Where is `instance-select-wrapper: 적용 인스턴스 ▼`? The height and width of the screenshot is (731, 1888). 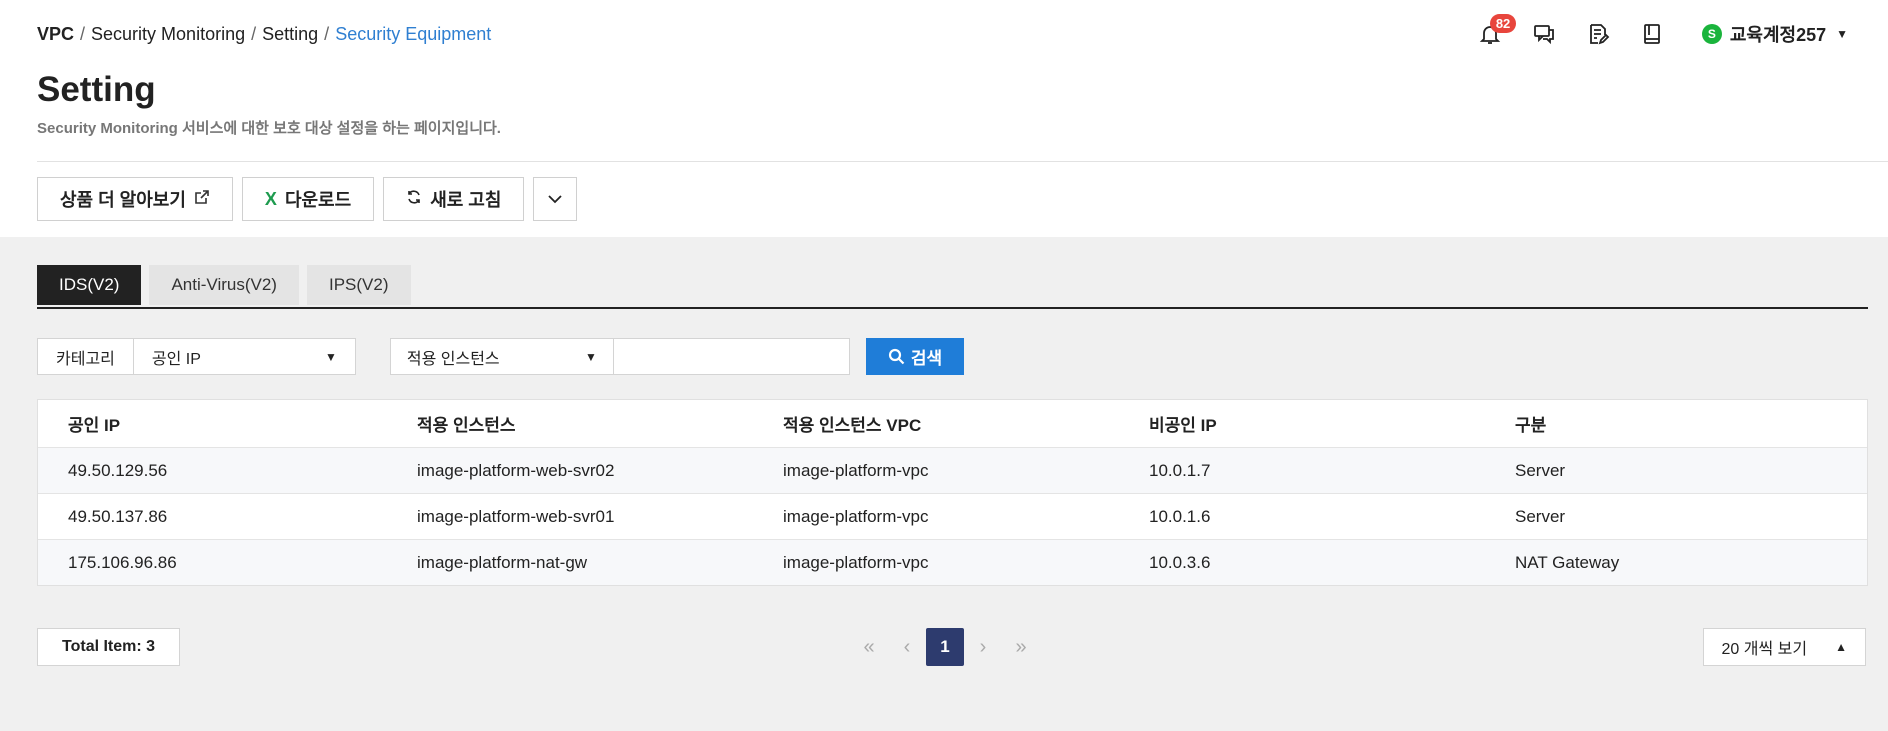 instance-select-wrapper: 적용 인스턴스 ▼ is located at coordinates (501, 356).